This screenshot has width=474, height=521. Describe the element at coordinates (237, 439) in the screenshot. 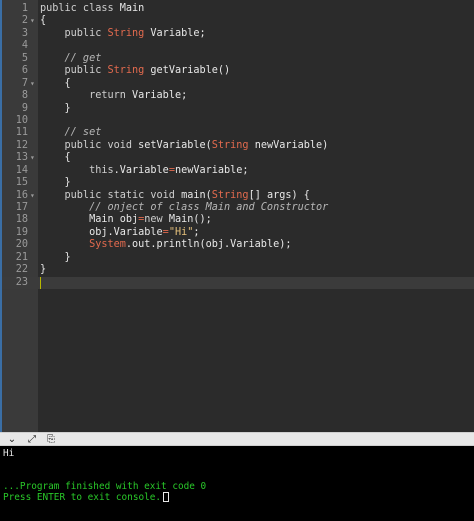

I see `console-toolbar: ⌄ ⤢ ⎘` at that location.